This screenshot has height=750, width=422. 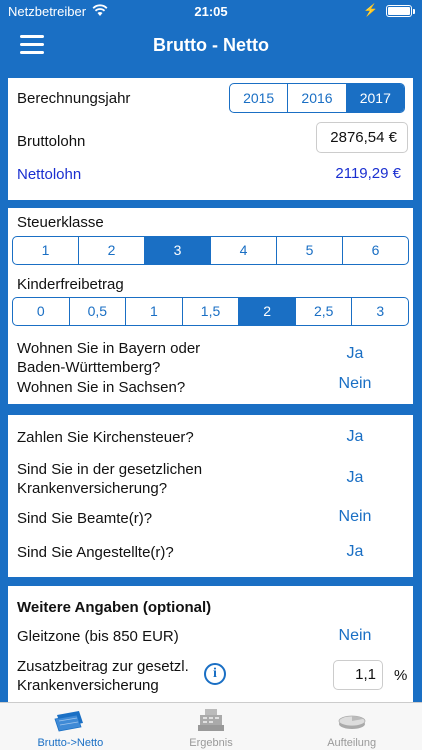 What do you see at coordinates (69, 721) in the screenshot?
I see `money-icon` at bounding box center [69, 721].